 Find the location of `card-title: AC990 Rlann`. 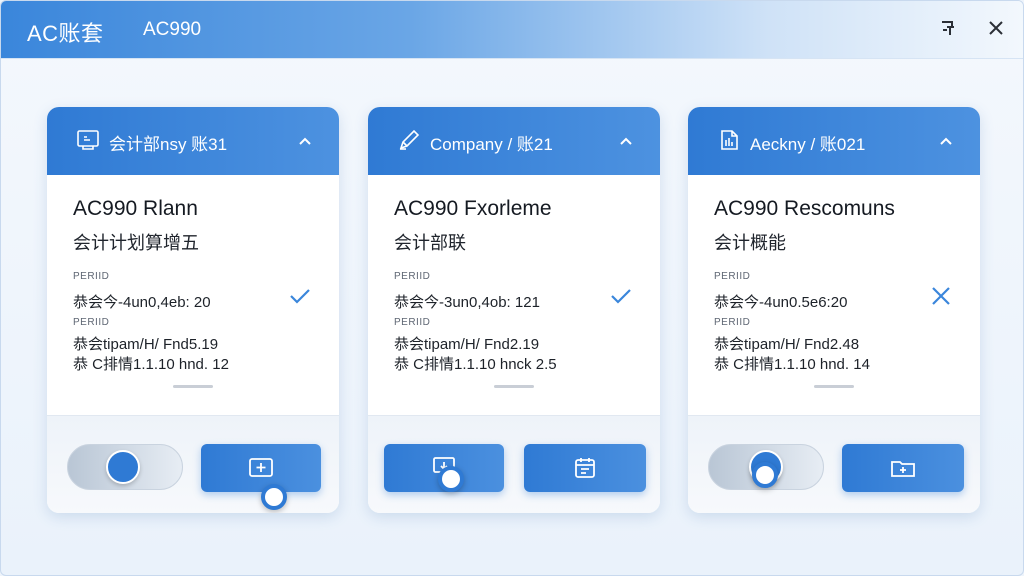

card-title: AC990 Rlann is located at coordinates (135, 208).